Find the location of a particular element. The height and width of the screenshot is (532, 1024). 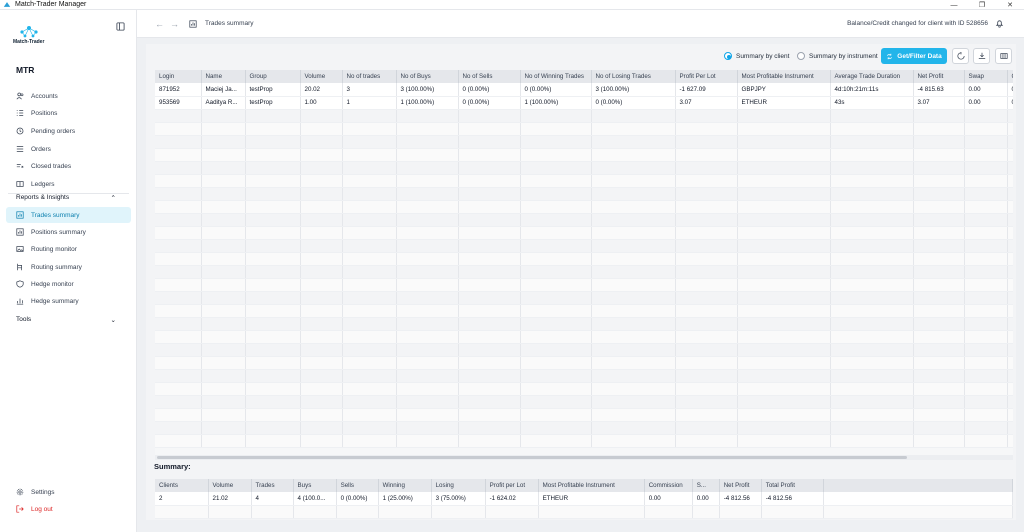

maximize-button: ❐ is located at coordinates (982, 5).